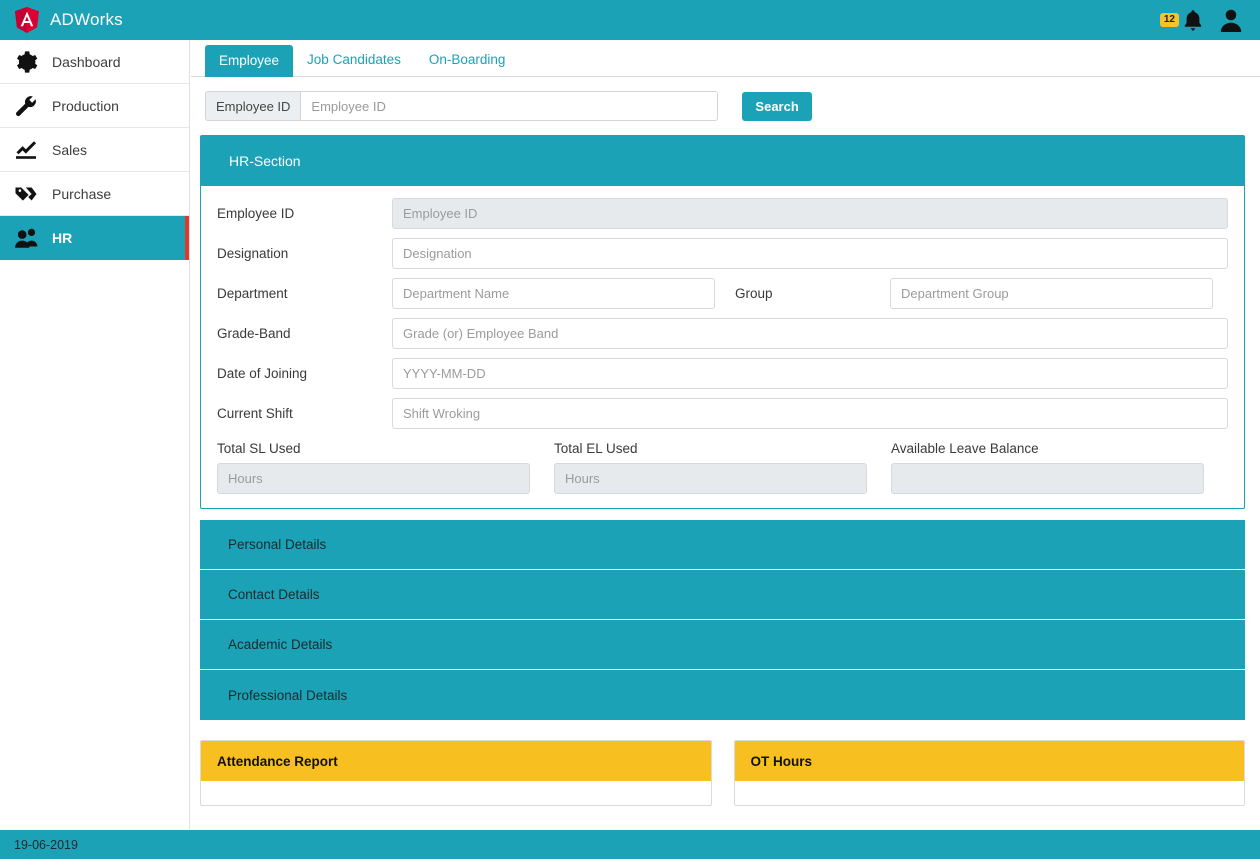  Describe the element at coordinates (1169, 20) in the screenshot. I see `notification-count-badge: 12` at that location.